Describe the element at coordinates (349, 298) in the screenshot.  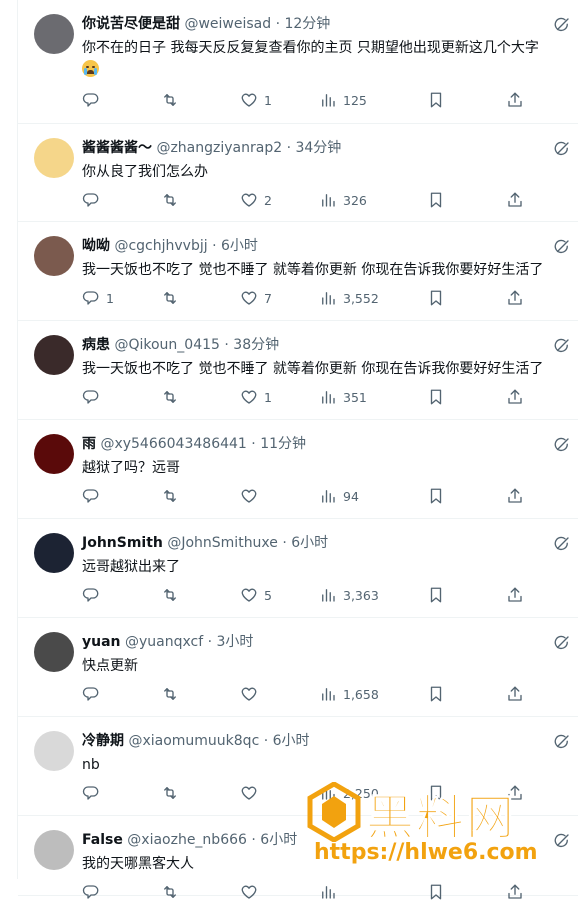
I see `views-button: 3,552` at that location.